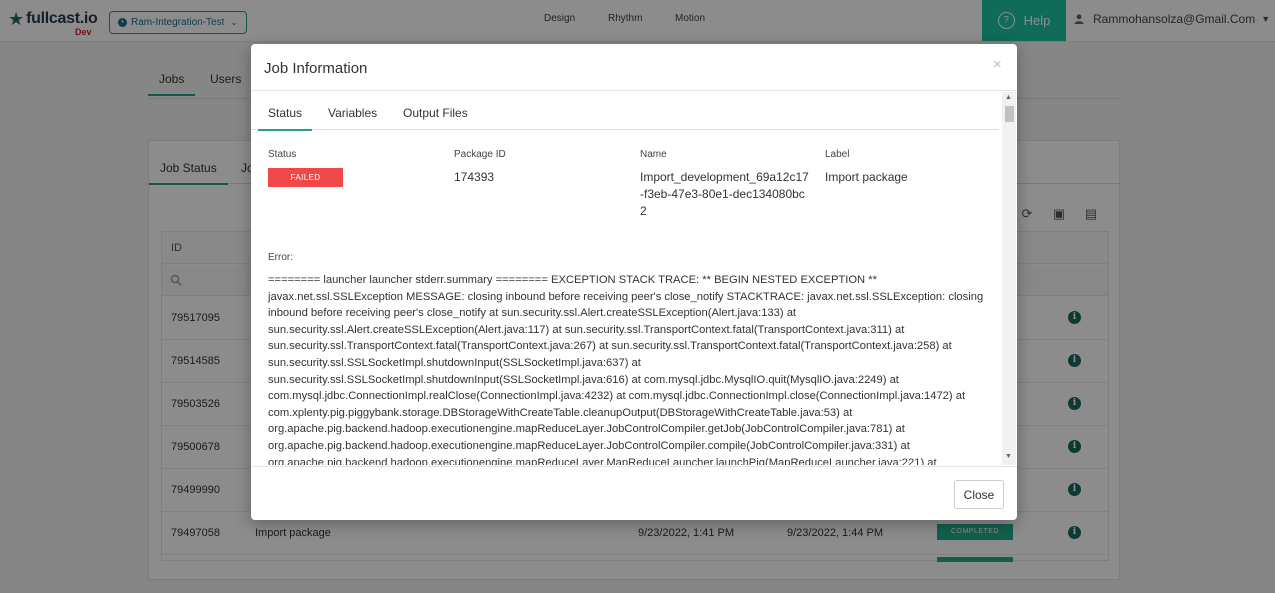 This screenshot has width=1275, height=593. Describe the element at coordinates (634, 493) in the screenshot. I see `modal-footer: Close` at that location.